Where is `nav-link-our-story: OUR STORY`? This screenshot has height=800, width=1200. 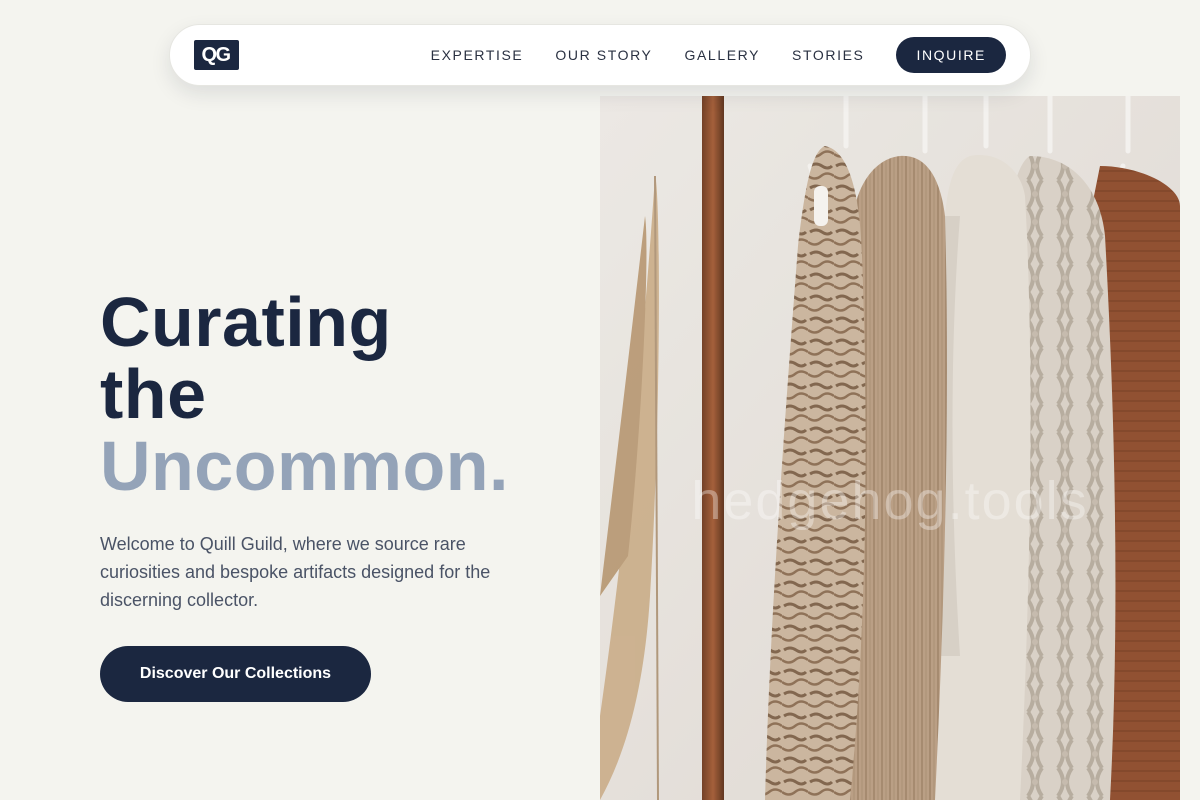
nav-link-our-story: OUR STORY is located at coordinates (603, 55).